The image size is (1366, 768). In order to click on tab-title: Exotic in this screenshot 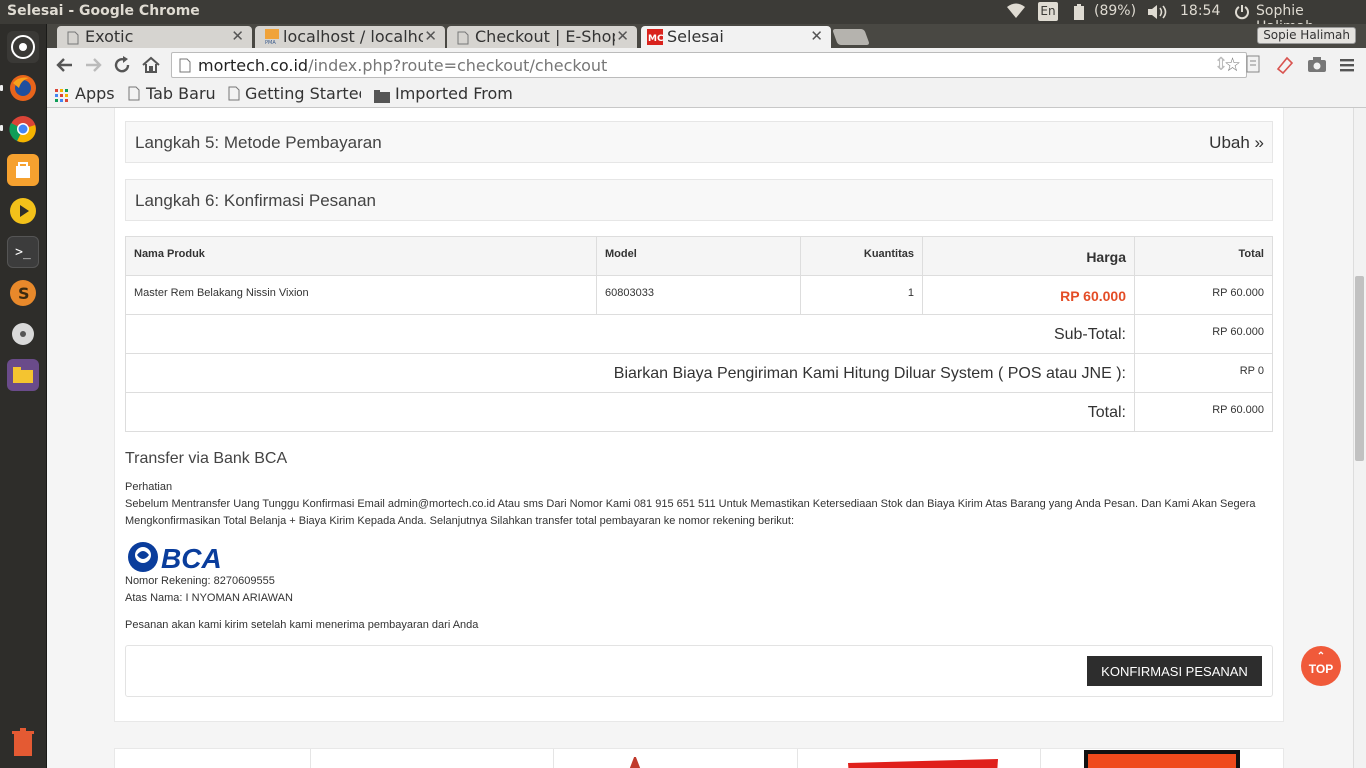, I will do `click(109, 36)`.